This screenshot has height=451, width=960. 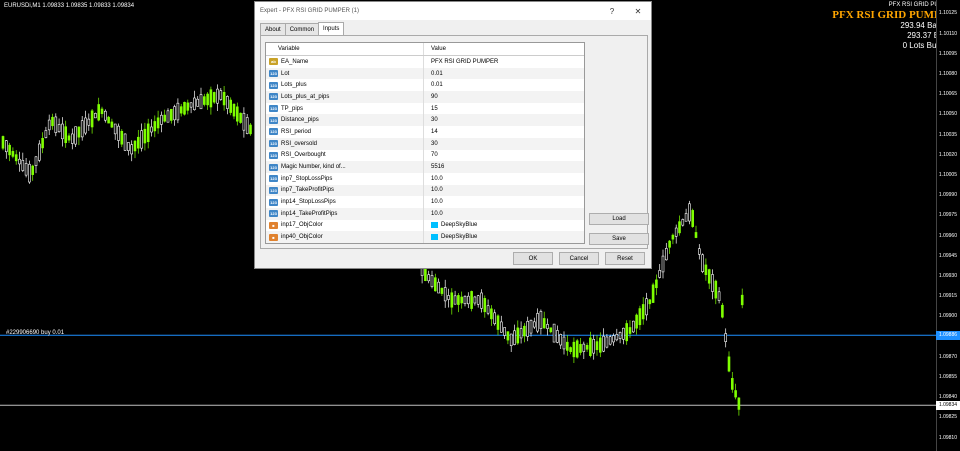 I want to click on input-value-cell: 90, so click(x=504, y=97).